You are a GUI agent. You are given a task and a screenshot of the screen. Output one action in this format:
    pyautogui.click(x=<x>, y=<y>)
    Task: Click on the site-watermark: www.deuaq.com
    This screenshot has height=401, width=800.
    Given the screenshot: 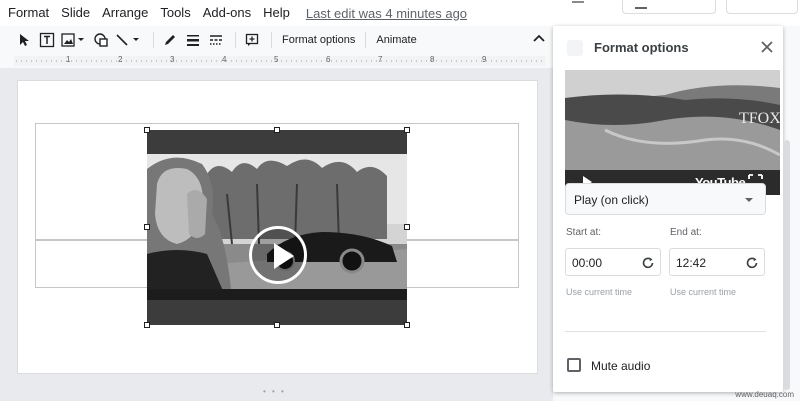 What is the action you would take?
    pyautogui.click(x=764, y=394)
    